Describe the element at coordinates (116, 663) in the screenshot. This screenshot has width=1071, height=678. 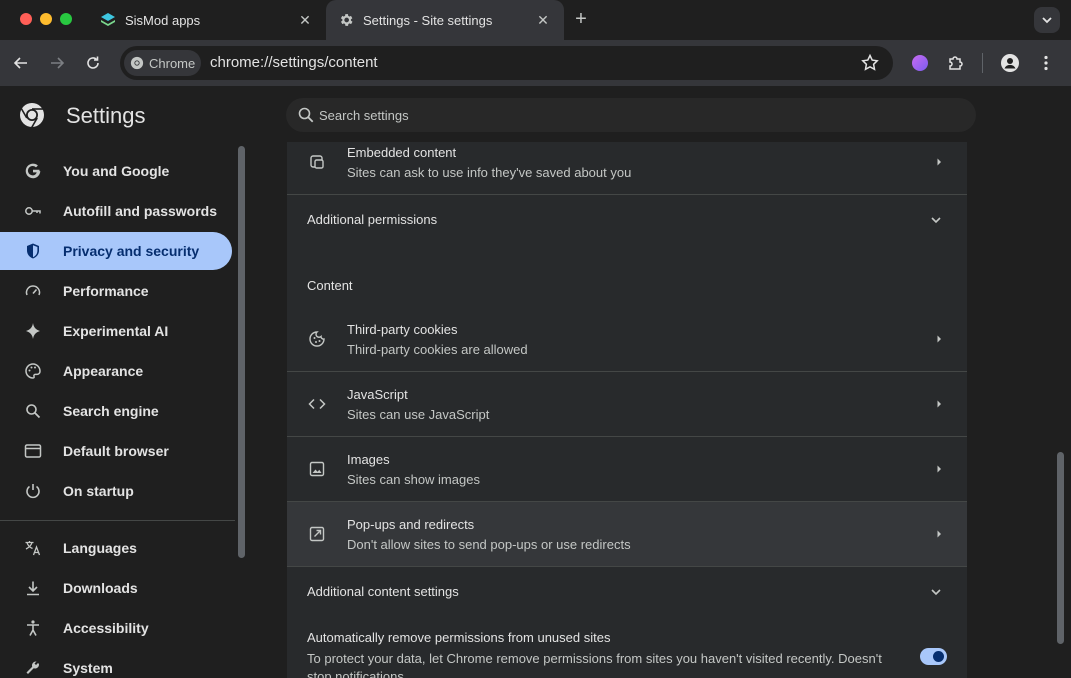
I see `sidebar-item-system: System` at that location.